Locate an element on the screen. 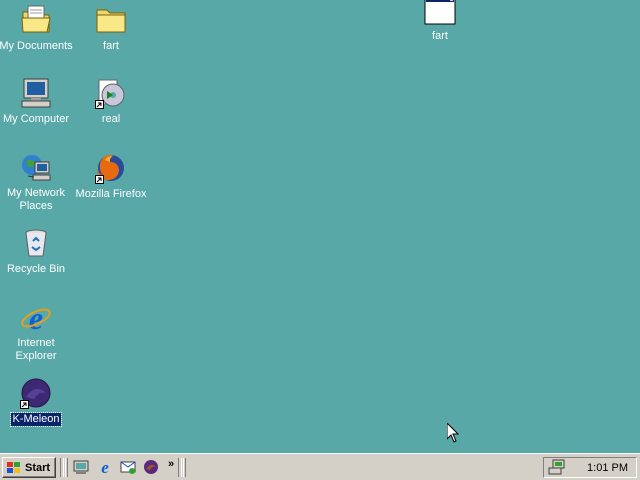 Image resolution: width=640 pixels, height=480 pixels. quick-launch-more-button: » is located at coordinates (171, 464).